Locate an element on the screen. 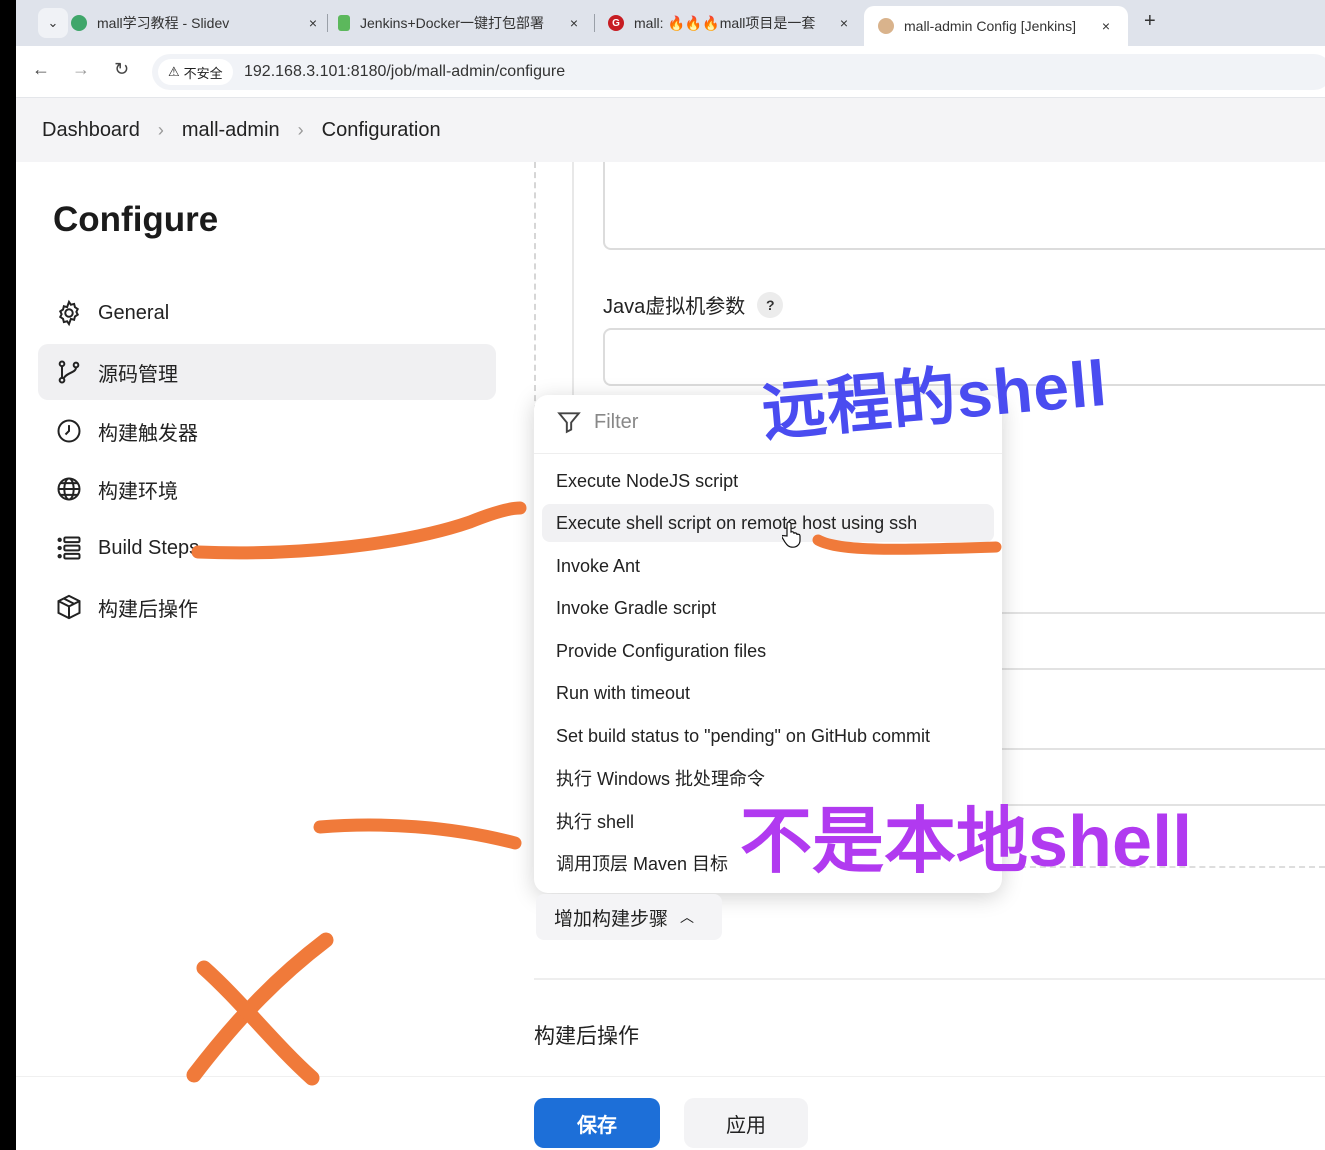 Image resolution: width=1325 pixels, height=1150 pixels. new-tab-button: + is located at coordinates (1150, 21).